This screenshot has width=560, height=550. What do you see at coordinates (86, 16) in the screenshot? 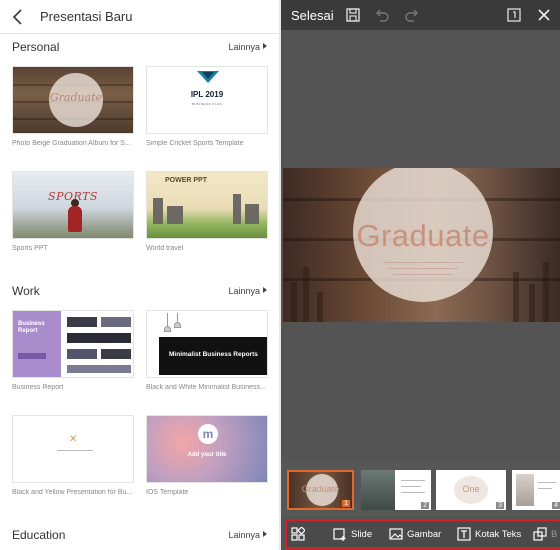
I see `page-title: Presentasi Baru` at bounding box center [86, 16].